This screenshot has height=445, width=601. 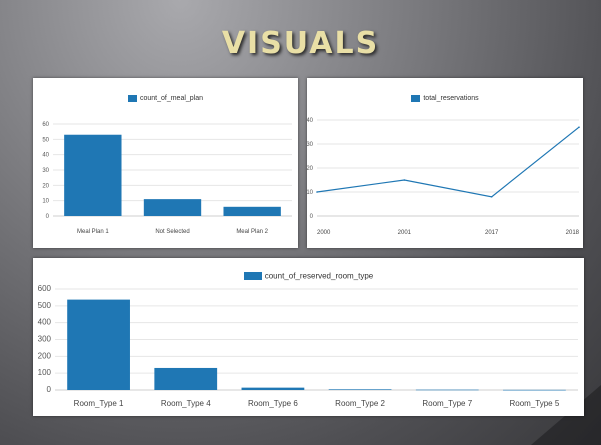 What do you see at coordinates (45, 322) in the screenshot?
I see `y-tick-label: 400` at bounding box center [45, 322].